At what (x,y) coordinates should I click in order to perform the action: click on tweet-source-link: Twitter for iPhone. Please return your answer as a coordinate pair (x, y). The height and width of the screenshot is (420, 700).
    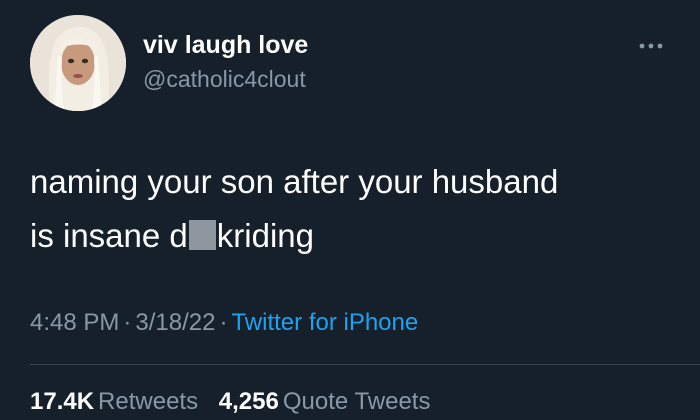
    Looking at the image, I should click on (324, 322).